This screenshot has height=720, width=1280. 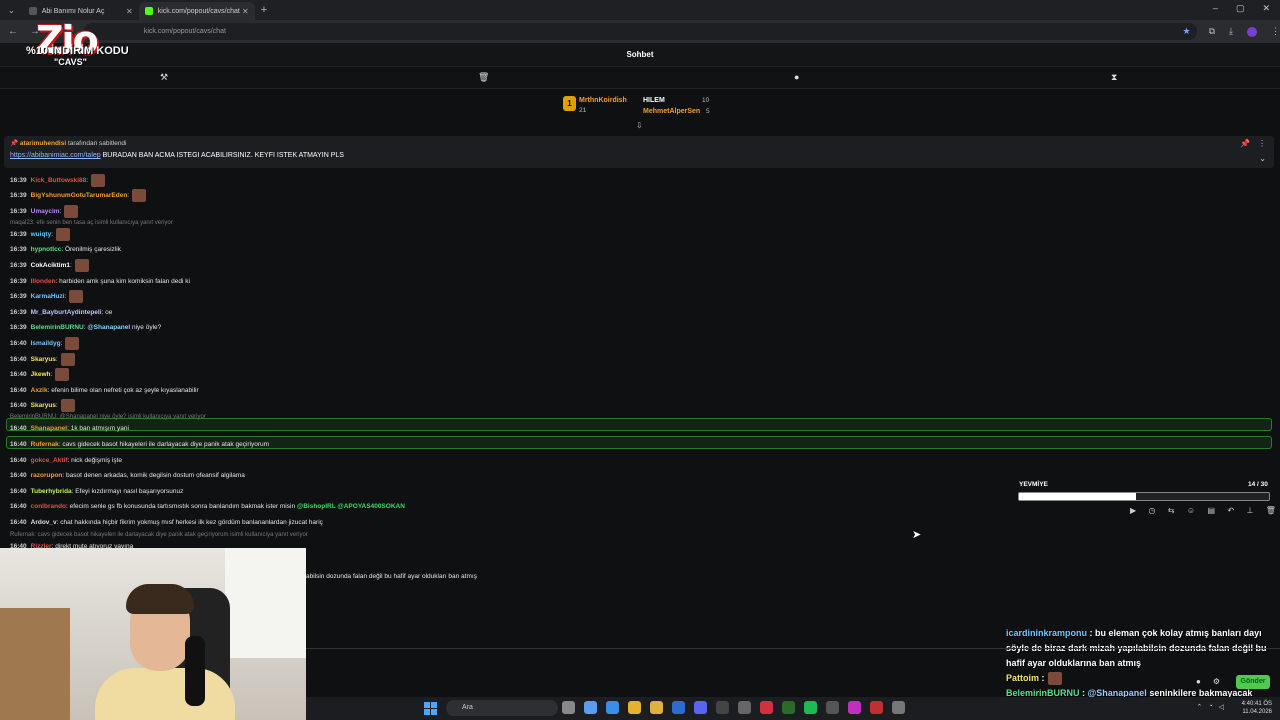 What do you see at coordinates (1245, 143) in the screenshot?
I see `pin-icon: 📌` at bounding box center [1245, 143].